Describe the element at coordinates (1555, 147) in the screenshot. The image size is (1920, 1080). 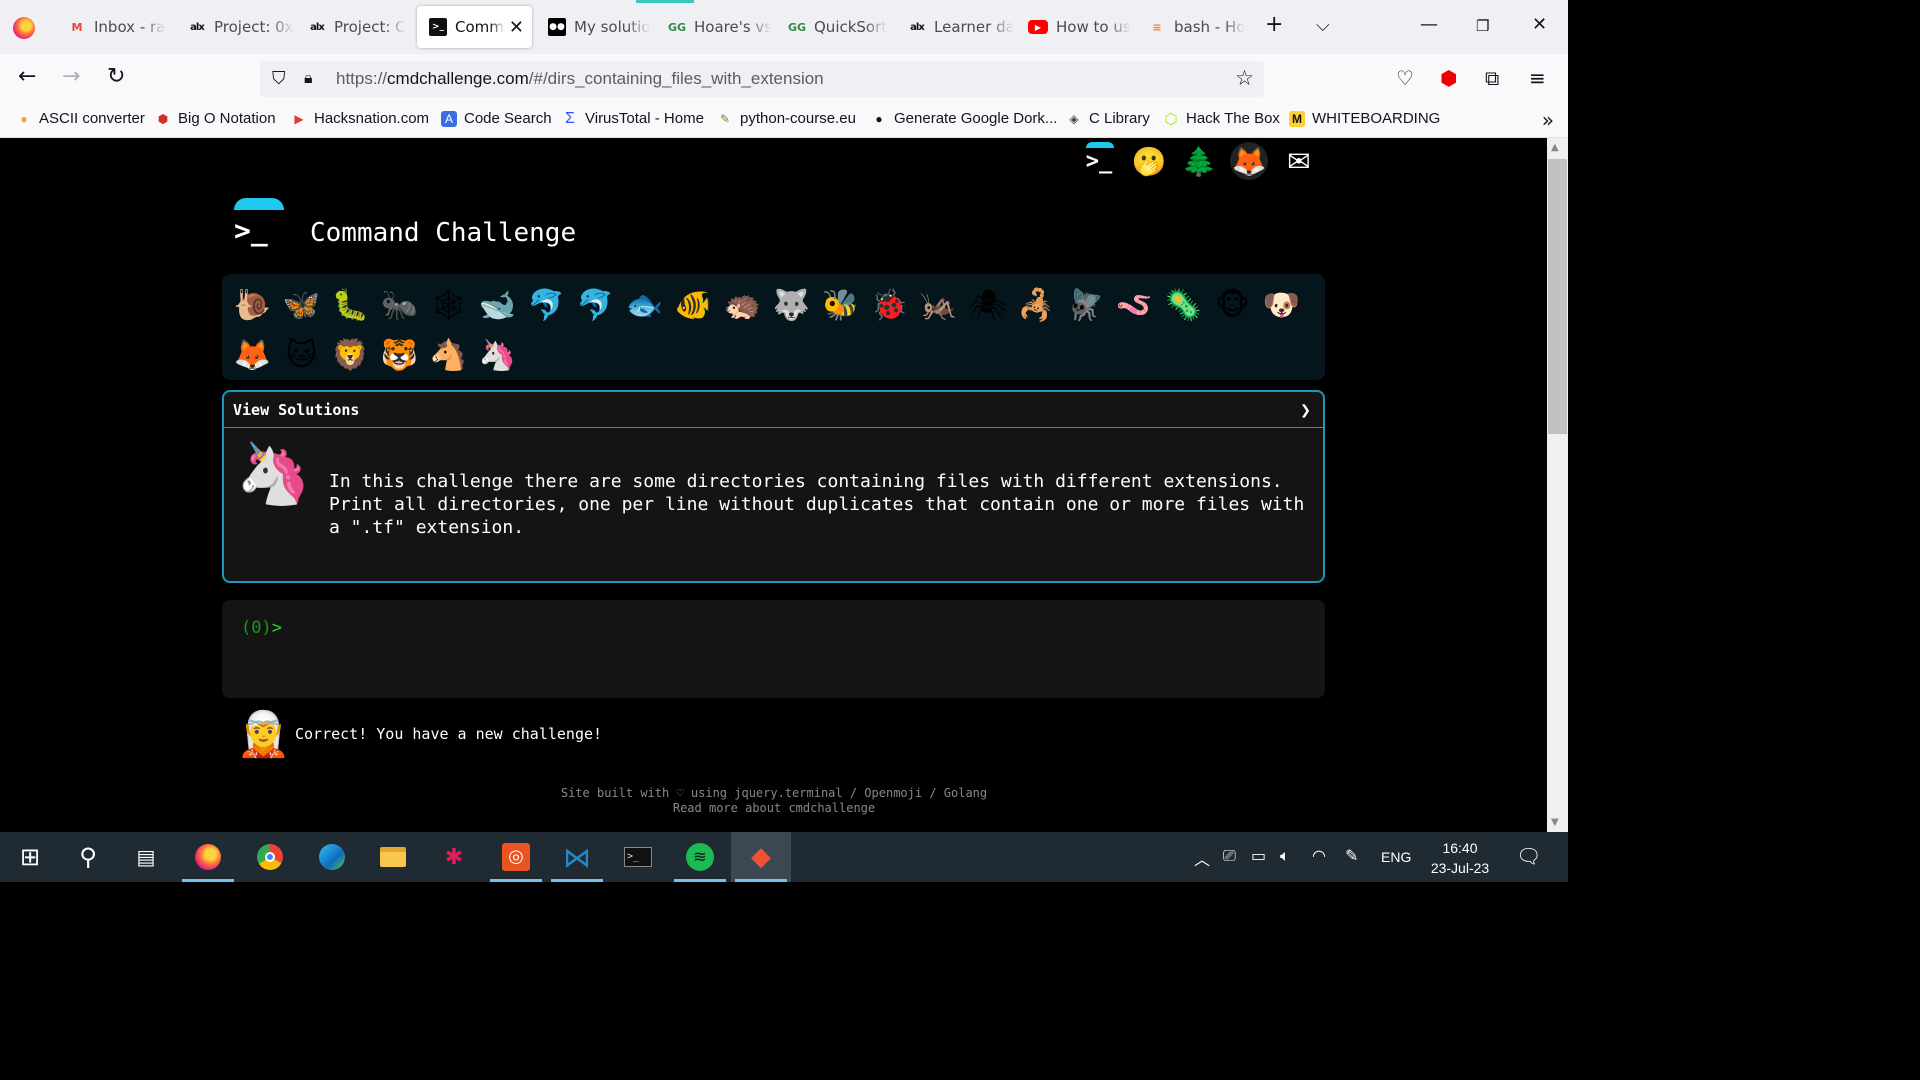
I see `scroll-up-icon: ▲` at that location.